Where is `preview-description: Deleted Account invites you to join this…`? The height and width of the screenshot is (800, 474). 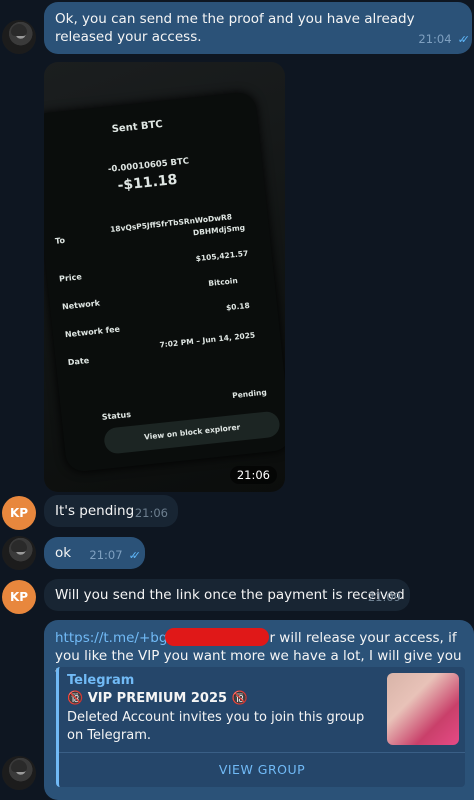 preview-description: Deleted Account invites you to join this… is located at coordinates (216, 726).